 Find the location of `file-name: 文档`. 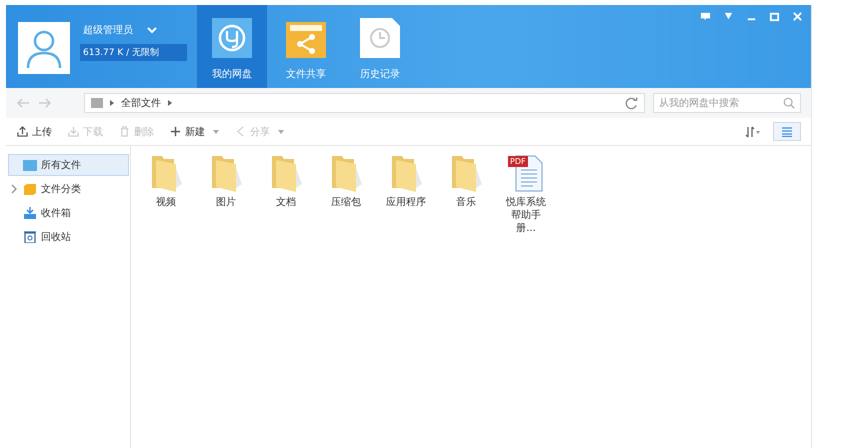

file-name: 文档 is located at coordinates (286, 202).